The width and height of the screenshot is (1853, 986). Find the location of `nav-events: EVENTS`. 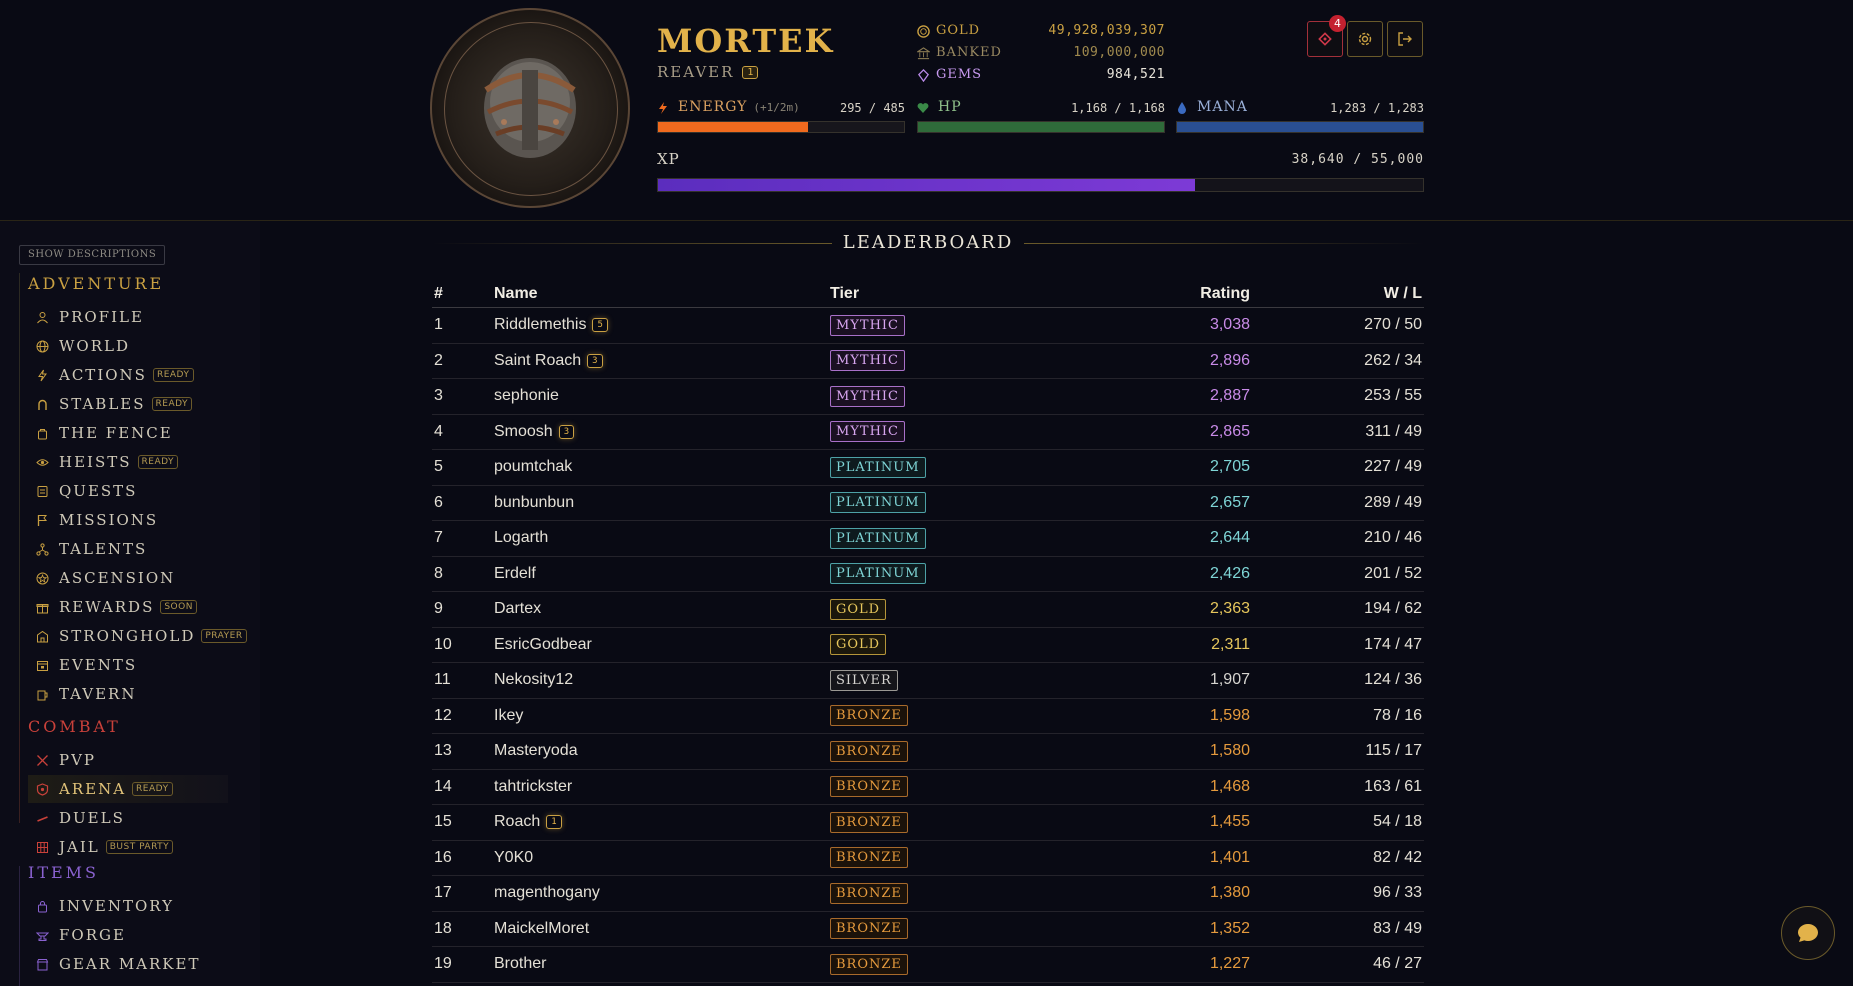

nav-events: EVENTS is located at coordinates (128, 665).